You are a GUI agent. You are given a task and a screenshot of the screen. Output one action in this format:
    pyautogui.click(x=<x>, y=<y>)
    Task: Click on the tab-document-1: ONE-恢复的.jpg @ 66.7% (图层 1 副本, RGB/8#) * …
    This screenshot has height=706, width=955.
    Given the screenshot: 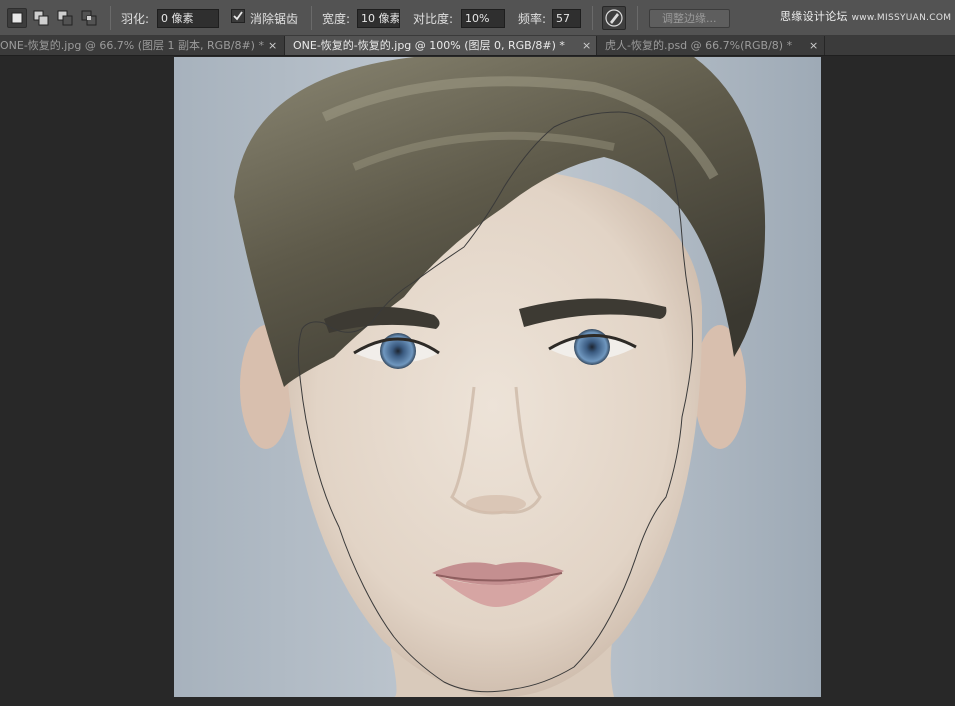 What is the action you would take?
    pyautogui.click(x=142, y=45)
    